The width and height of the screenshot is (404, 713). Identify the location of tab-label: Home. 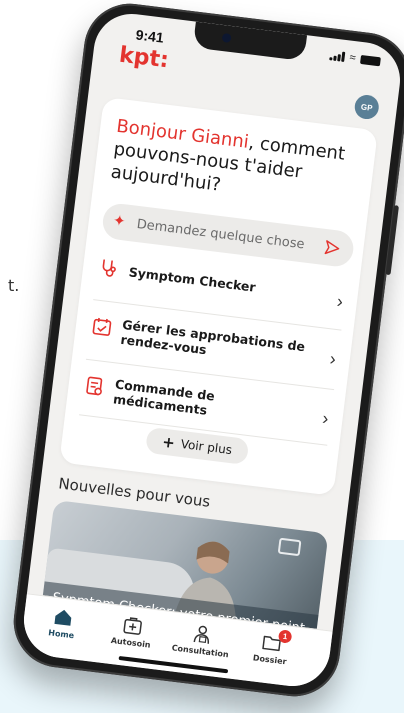
(61, 634).